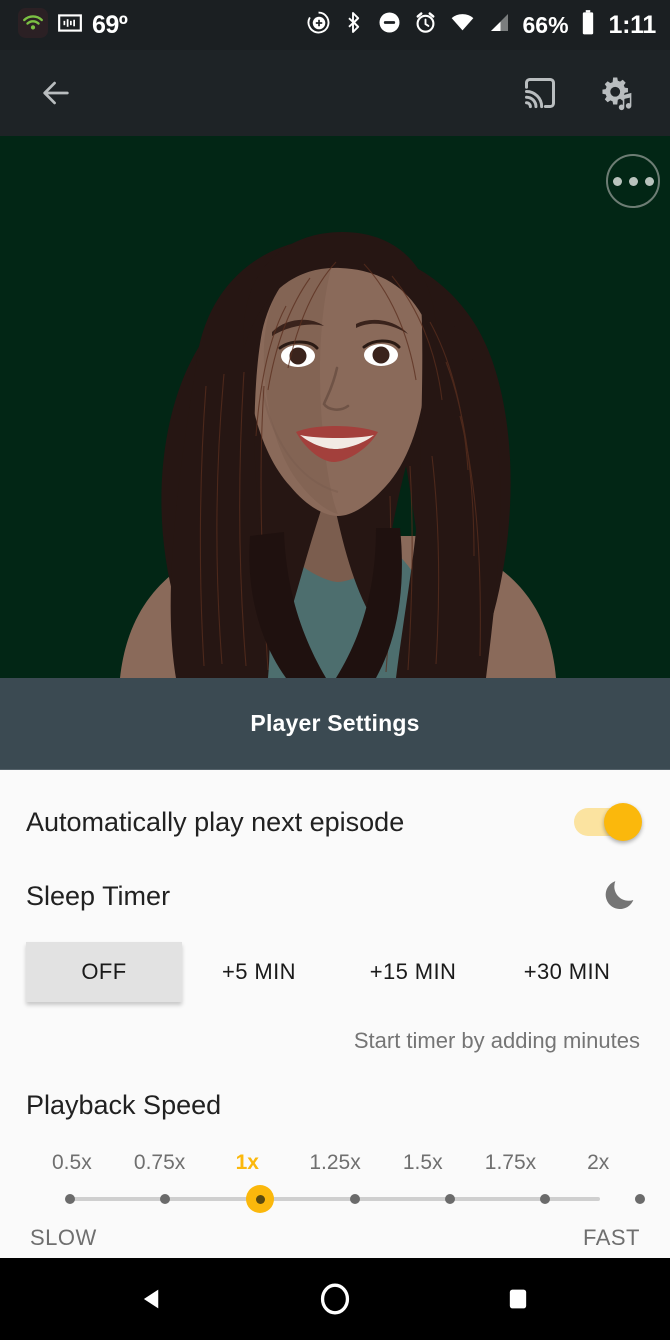 The image size is (670, 1340). Describe the element at coordinates (160, 1163) in the screenshot. I see `speed-option-1: 0.75x` at that location.